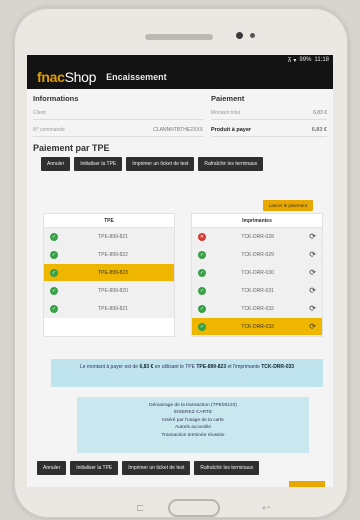 This screenshot has width=360, height=520. What do you see at coordinates (307, 484) in the screenshot?
I see `launch-button-partial` at bounding box center [307, 484].